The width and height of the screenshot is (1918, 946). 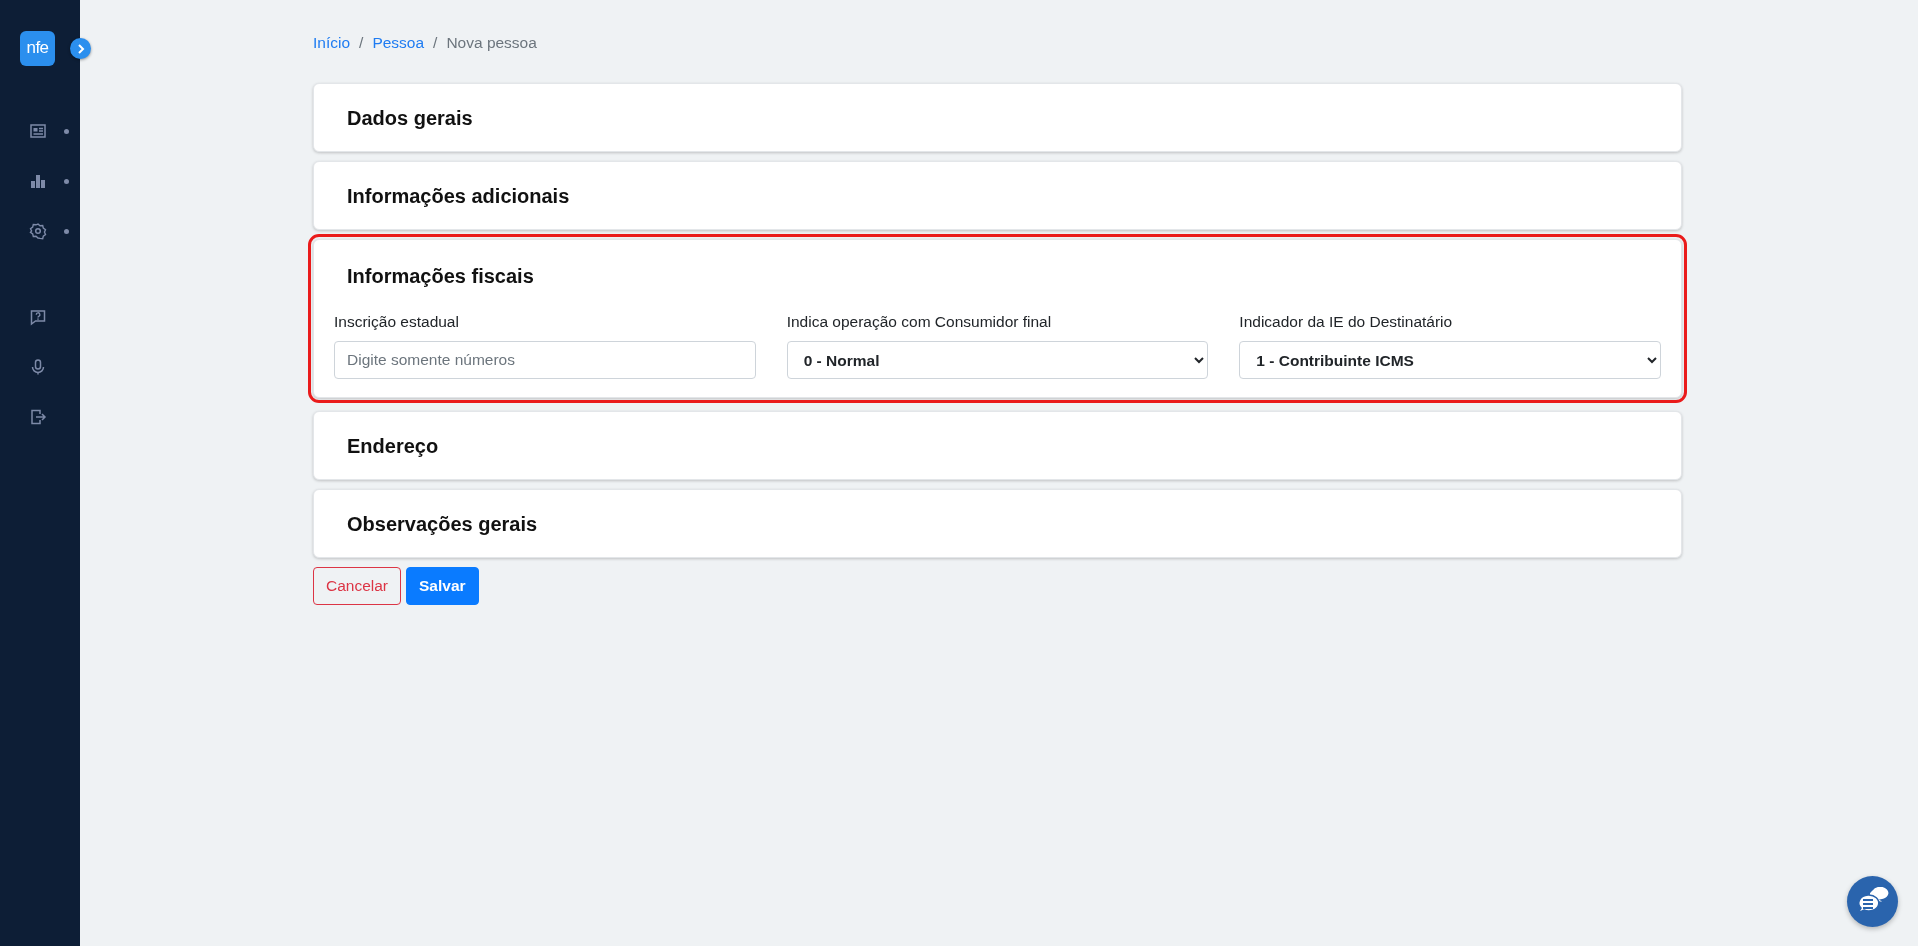 I want to click on chat-button, so click(x=1872, y=901).